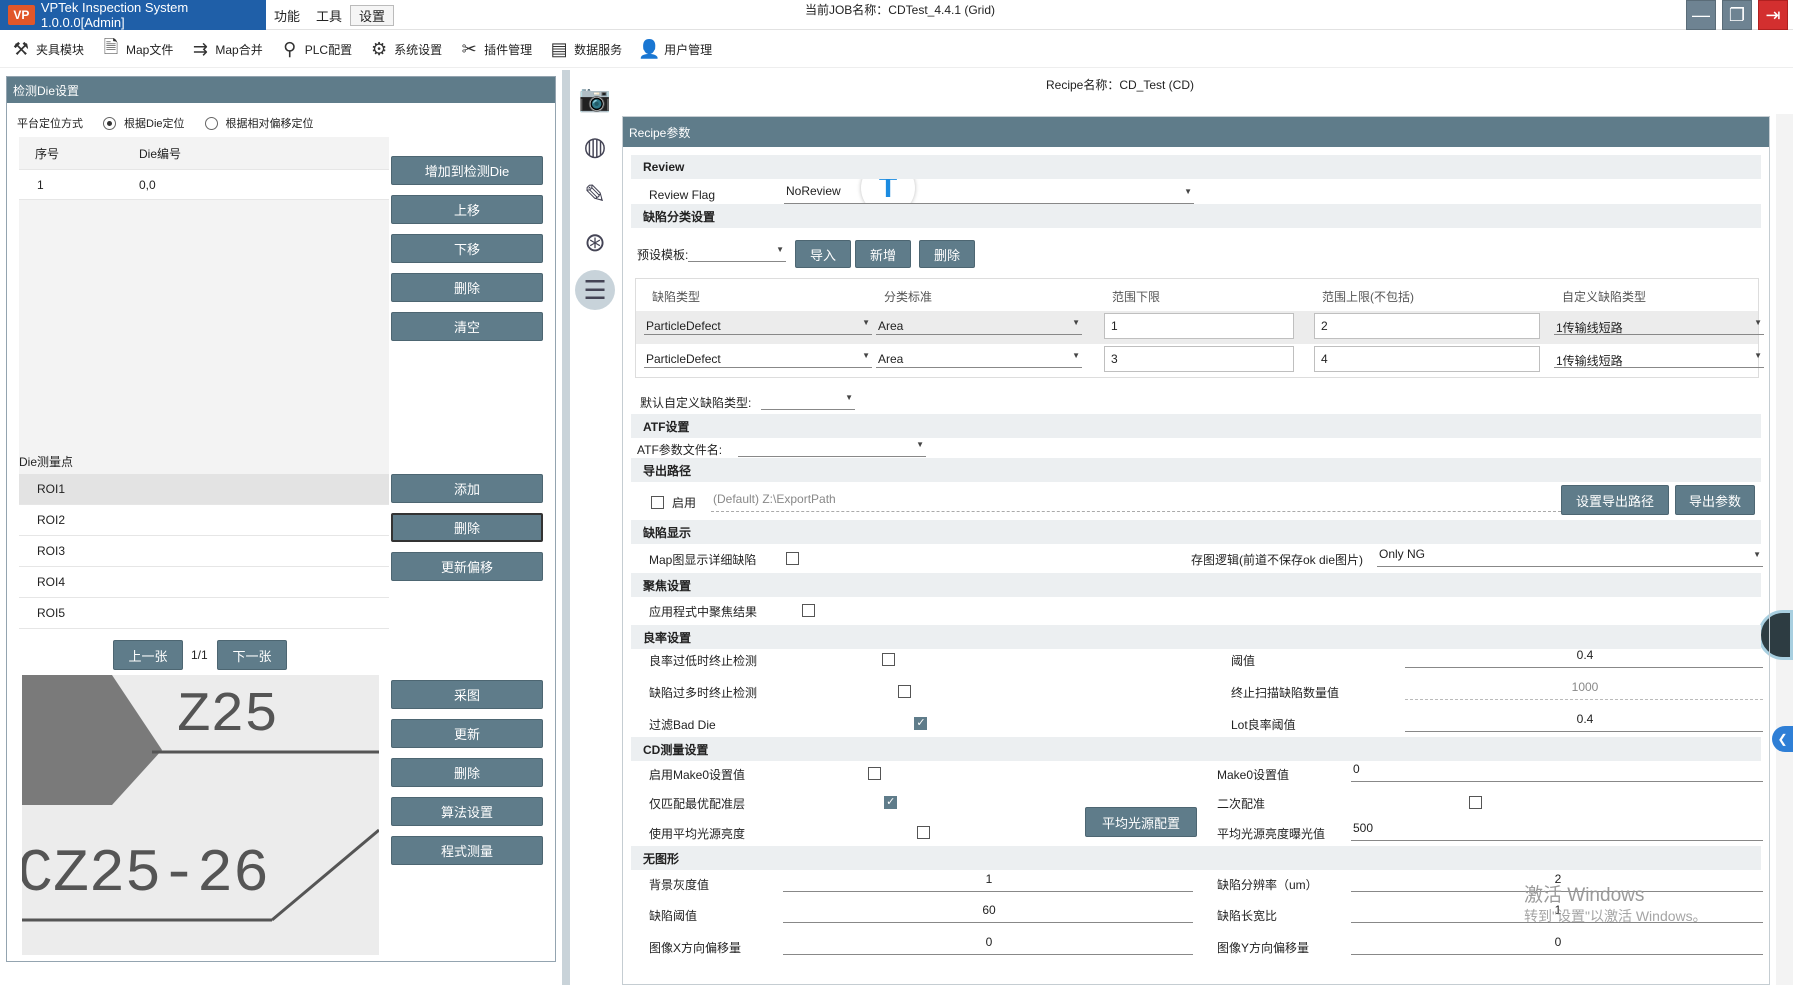 The height and width of the screenshot is (985, 1793). Describe the element at coordinates (1253, 775) in the screenshot. I see `make0-value-label: Make0设置值` at that location.